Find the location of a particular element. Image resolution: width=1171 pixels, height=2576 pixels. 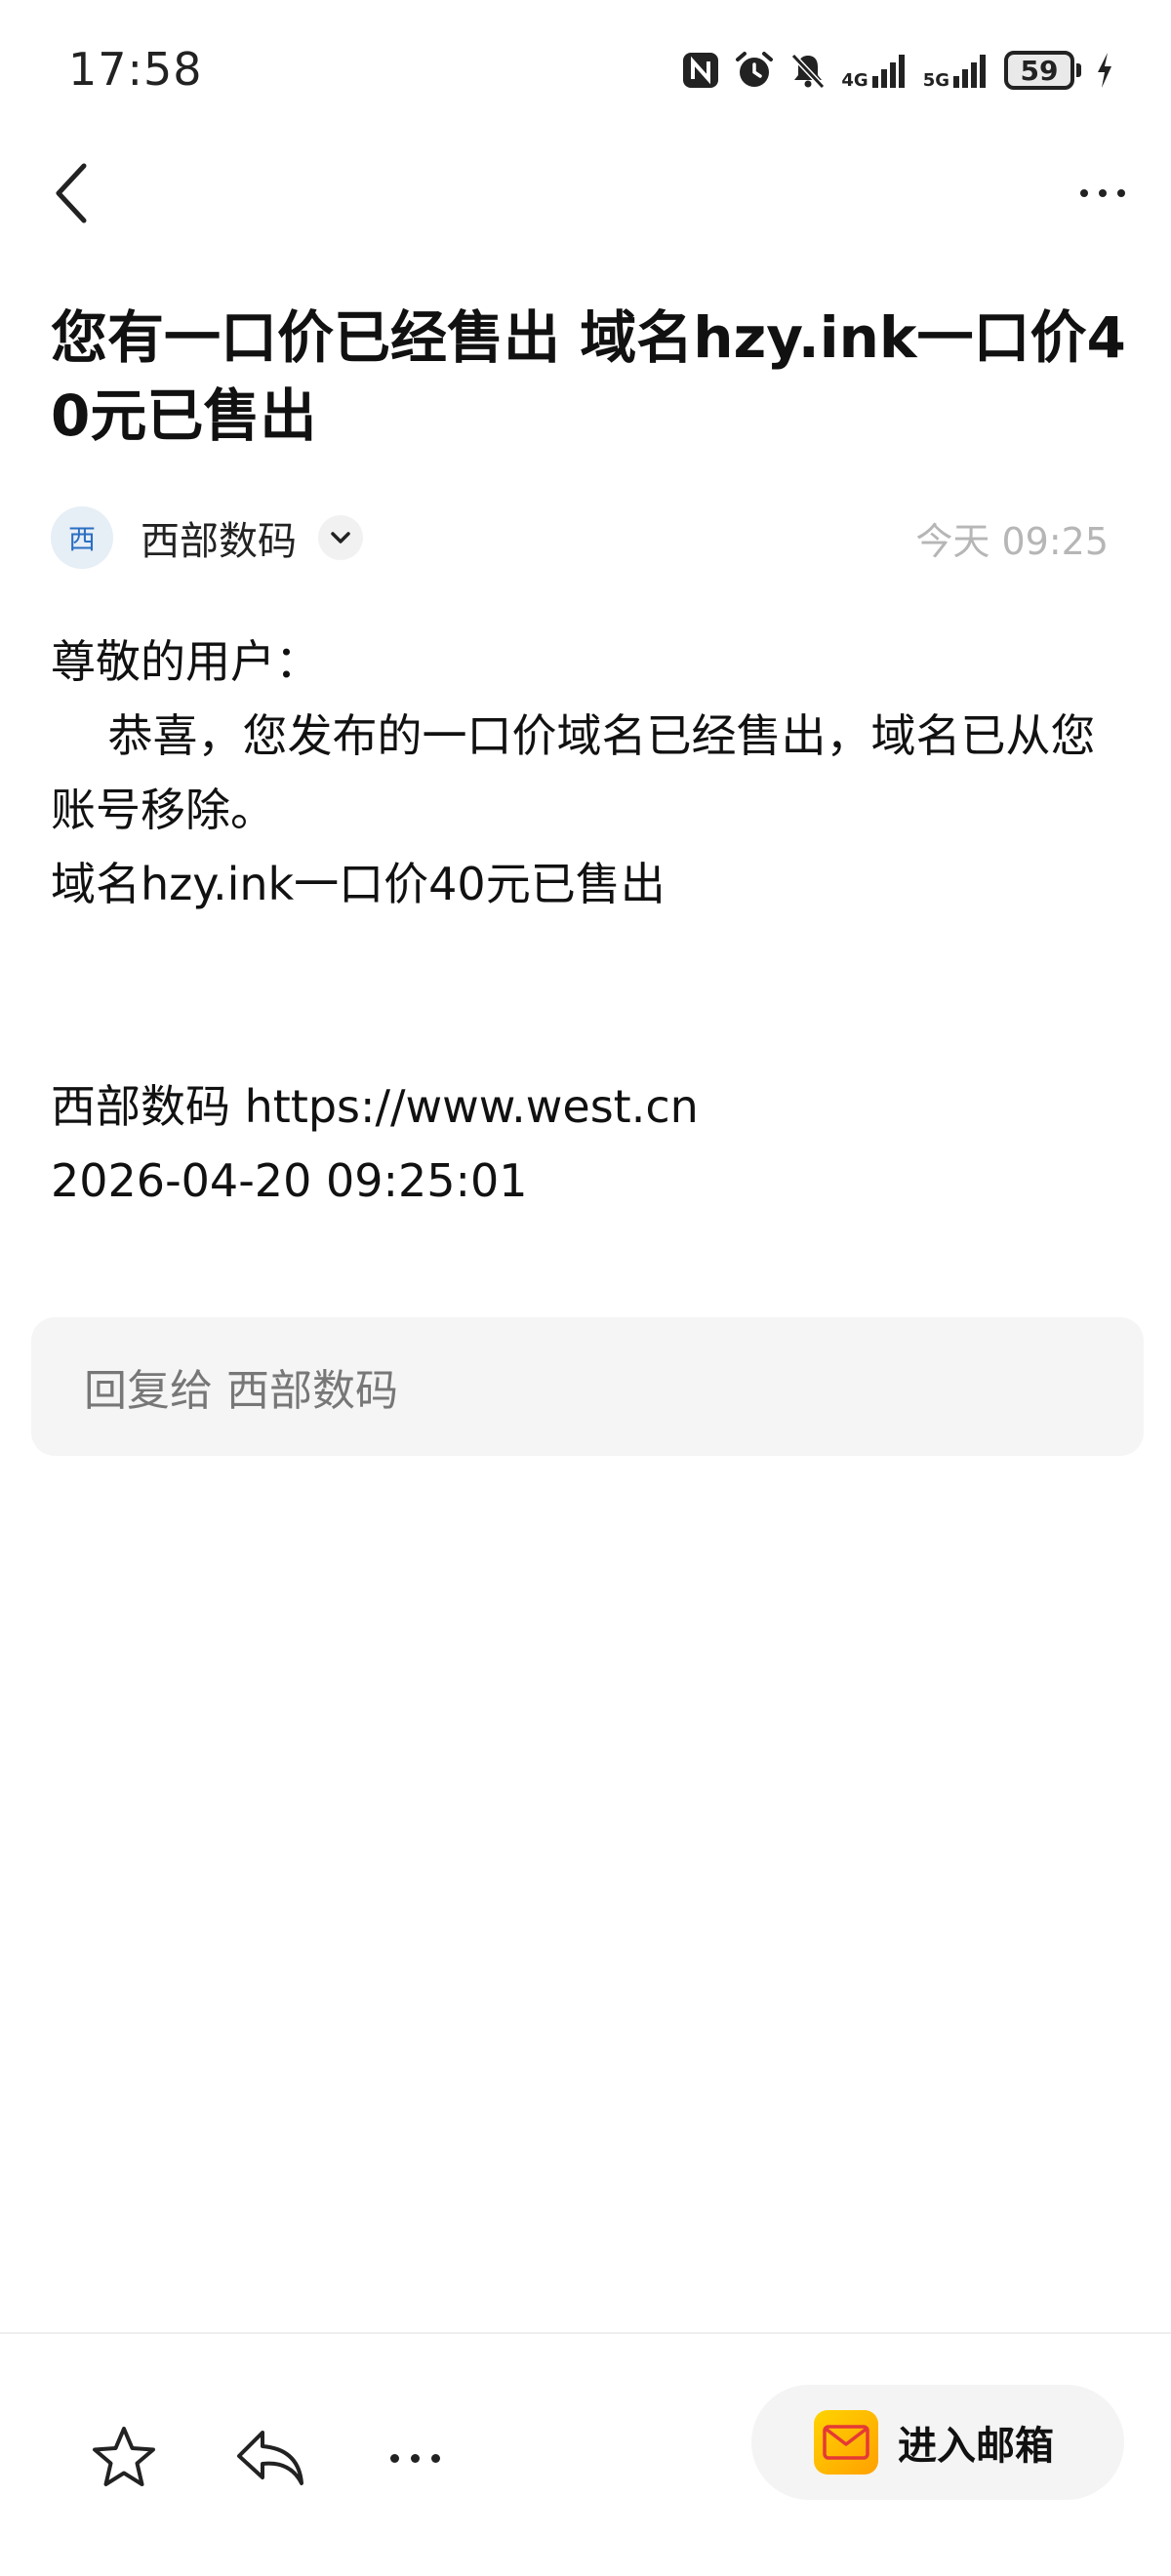

star-icon is located at coordinates (124, 2456).